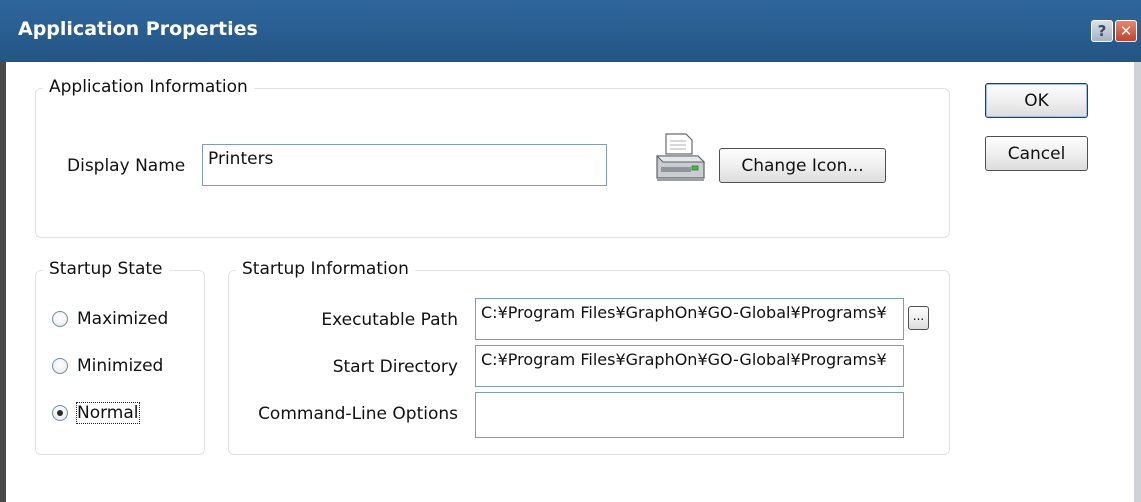 This screenshot has height=502, width=1141. I want to click on start-directory-label: Start Directory, so click(395, 367).